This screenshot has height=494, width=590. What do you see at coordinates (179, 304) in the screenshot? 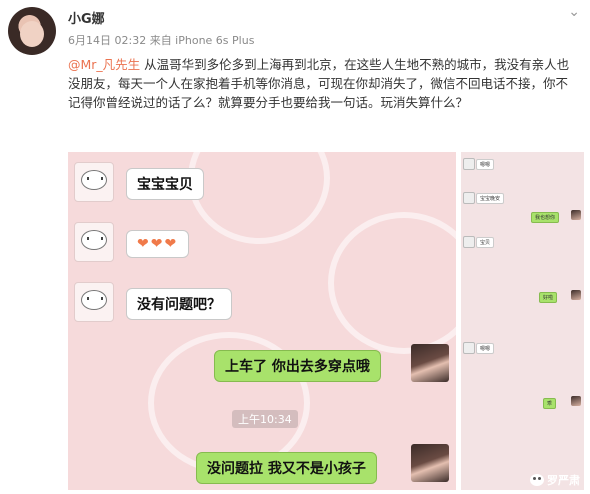
I see `chat-bubble: 没有问题吧？` at bounding box center [179, 304].